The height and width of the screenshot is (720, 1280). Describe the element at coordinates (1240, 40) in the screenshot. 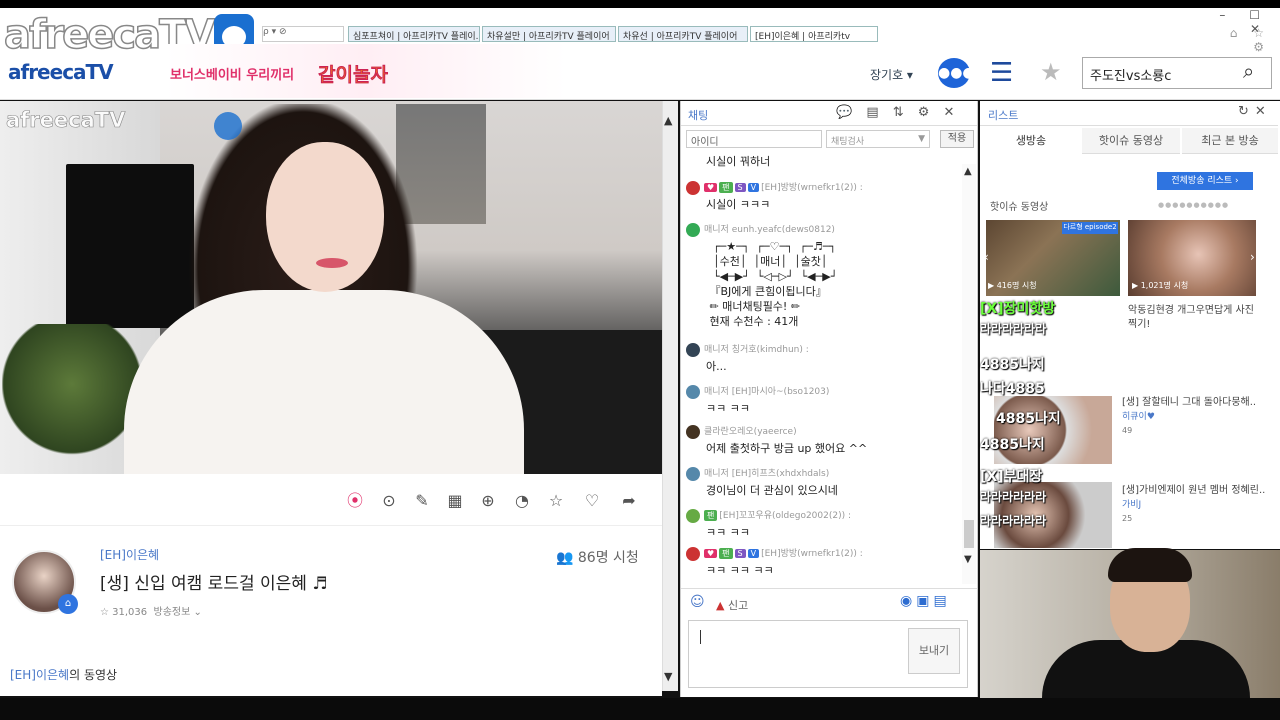

I see `browser-toolbar-icons: ⌂ ☆ ⚙` at that location.